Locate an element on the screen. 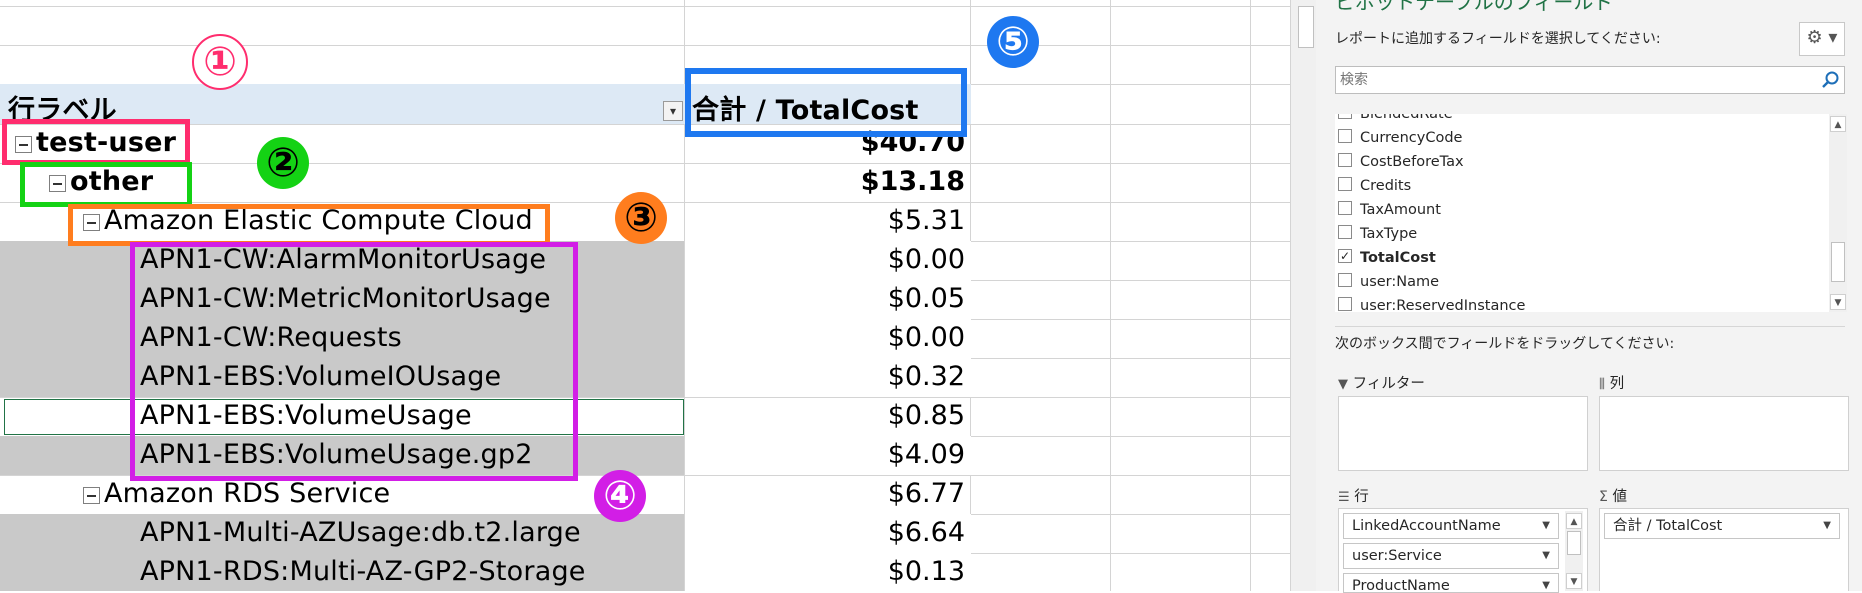  row-label: APN1-RDS:Multi-AZ-GP2-Storage is located at coordinates (363, 571).